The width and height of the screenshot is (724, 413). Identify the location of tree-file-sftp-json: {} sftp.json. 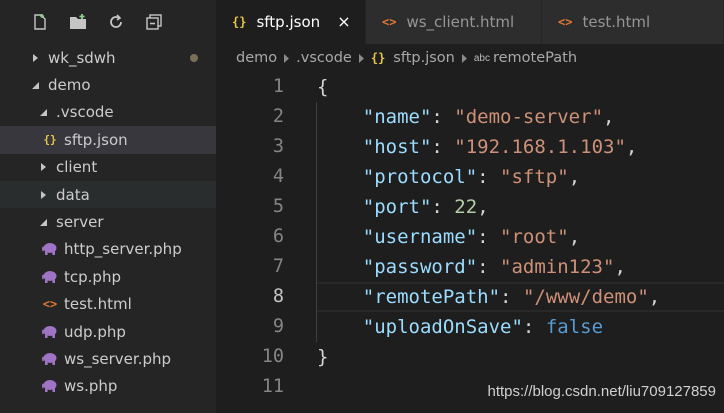
(108, 140).